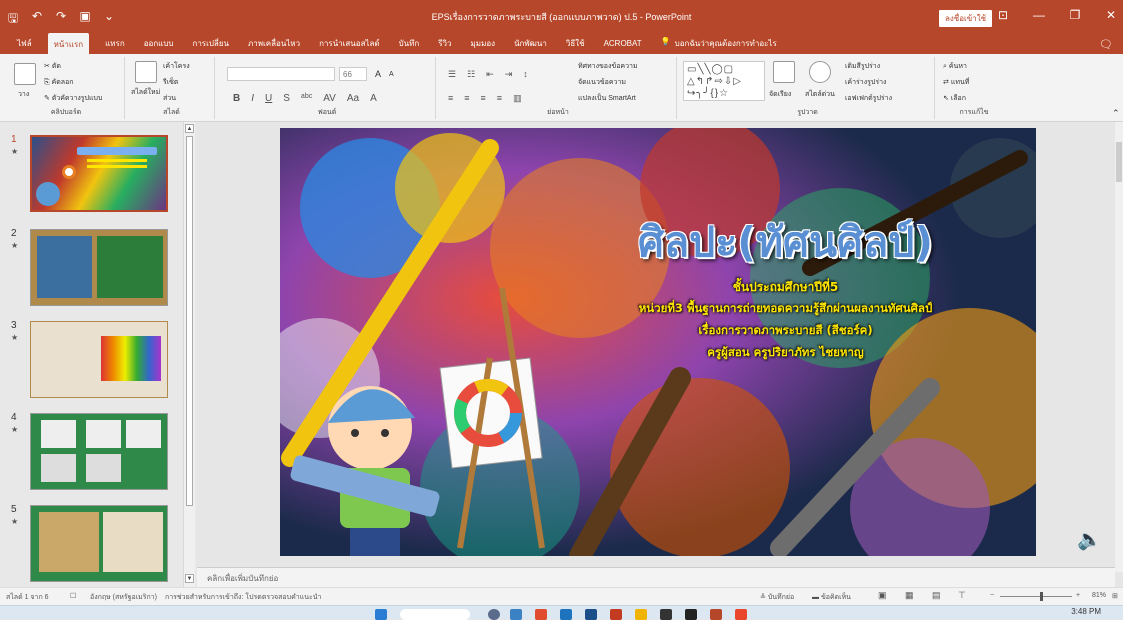  What do you see at coordinates (956, 82) in the screenshot?
I see `replace-button: ⇄ แทนที่` at bounding box center [956, 82].